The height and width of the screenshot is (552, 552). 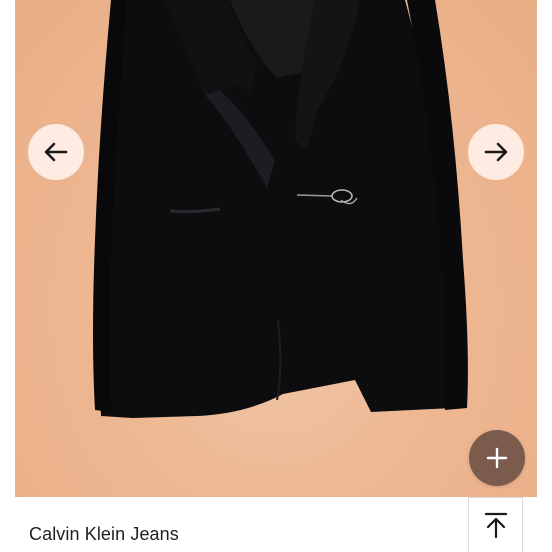 I want to click on previous-image-button, so click(x=56, y=152).